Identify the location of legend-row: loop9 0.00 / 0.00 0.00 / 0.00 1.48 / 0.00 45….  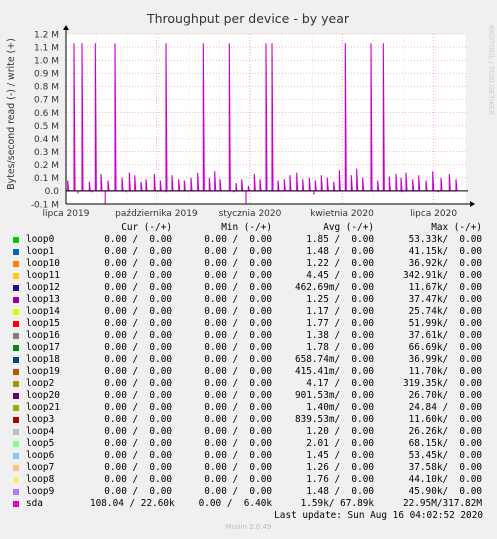
(248, 492).